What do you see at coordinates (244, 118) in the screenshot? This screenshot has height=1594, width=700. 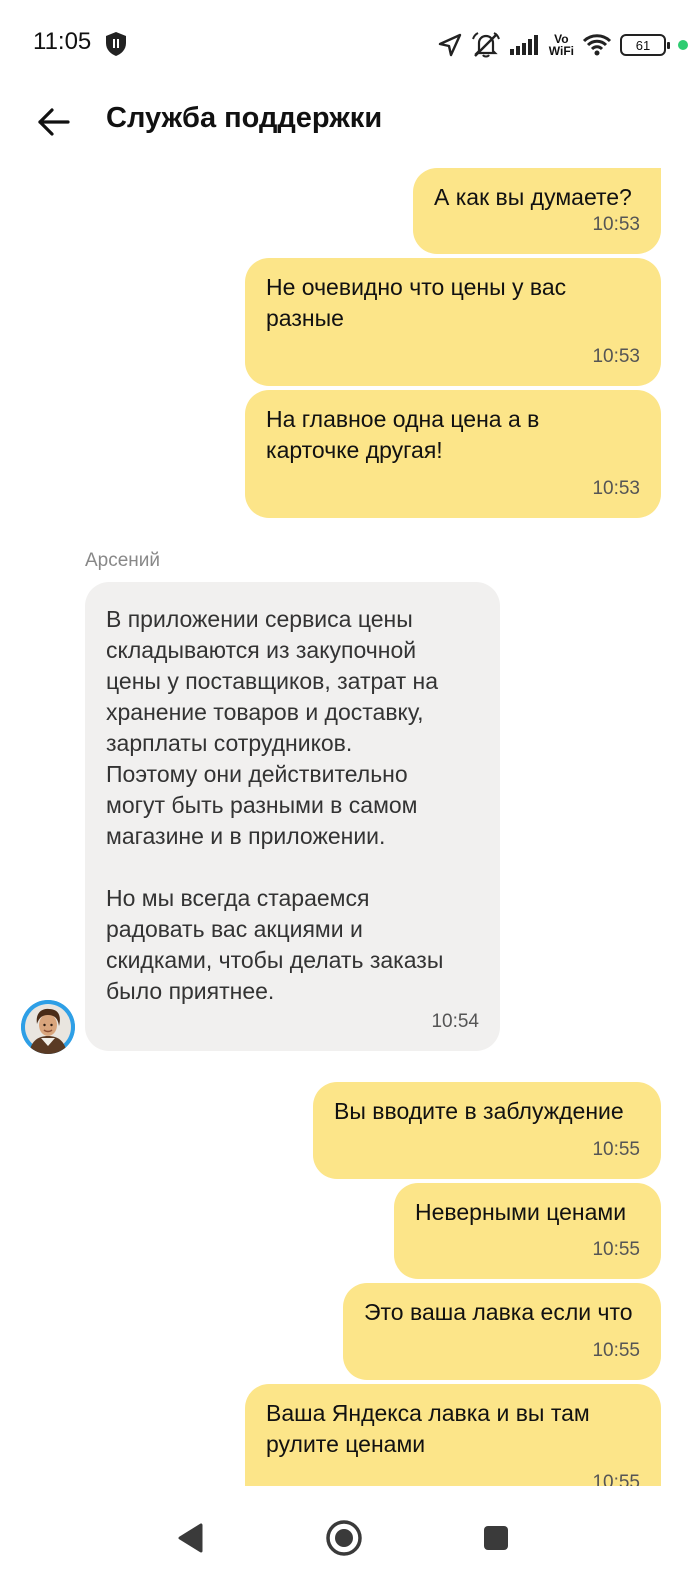 I see `page-title: Служба поддержки` at bounding box center [244, 118].